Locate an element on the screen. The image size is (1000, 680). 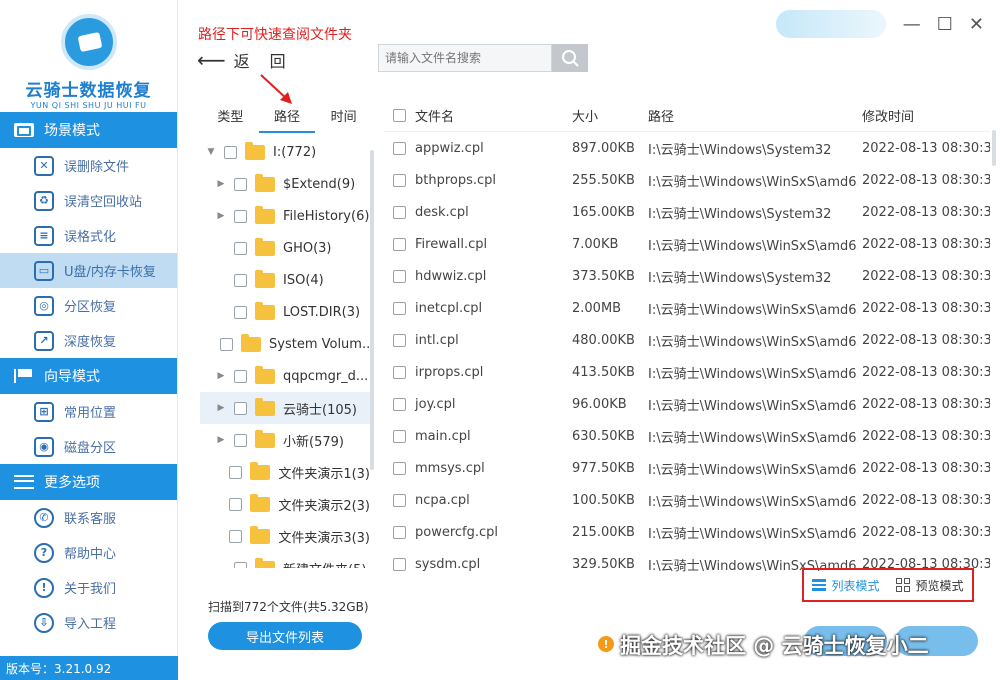
tree-node: ▶ $Extend(9) is located at coordinates (285, 184).